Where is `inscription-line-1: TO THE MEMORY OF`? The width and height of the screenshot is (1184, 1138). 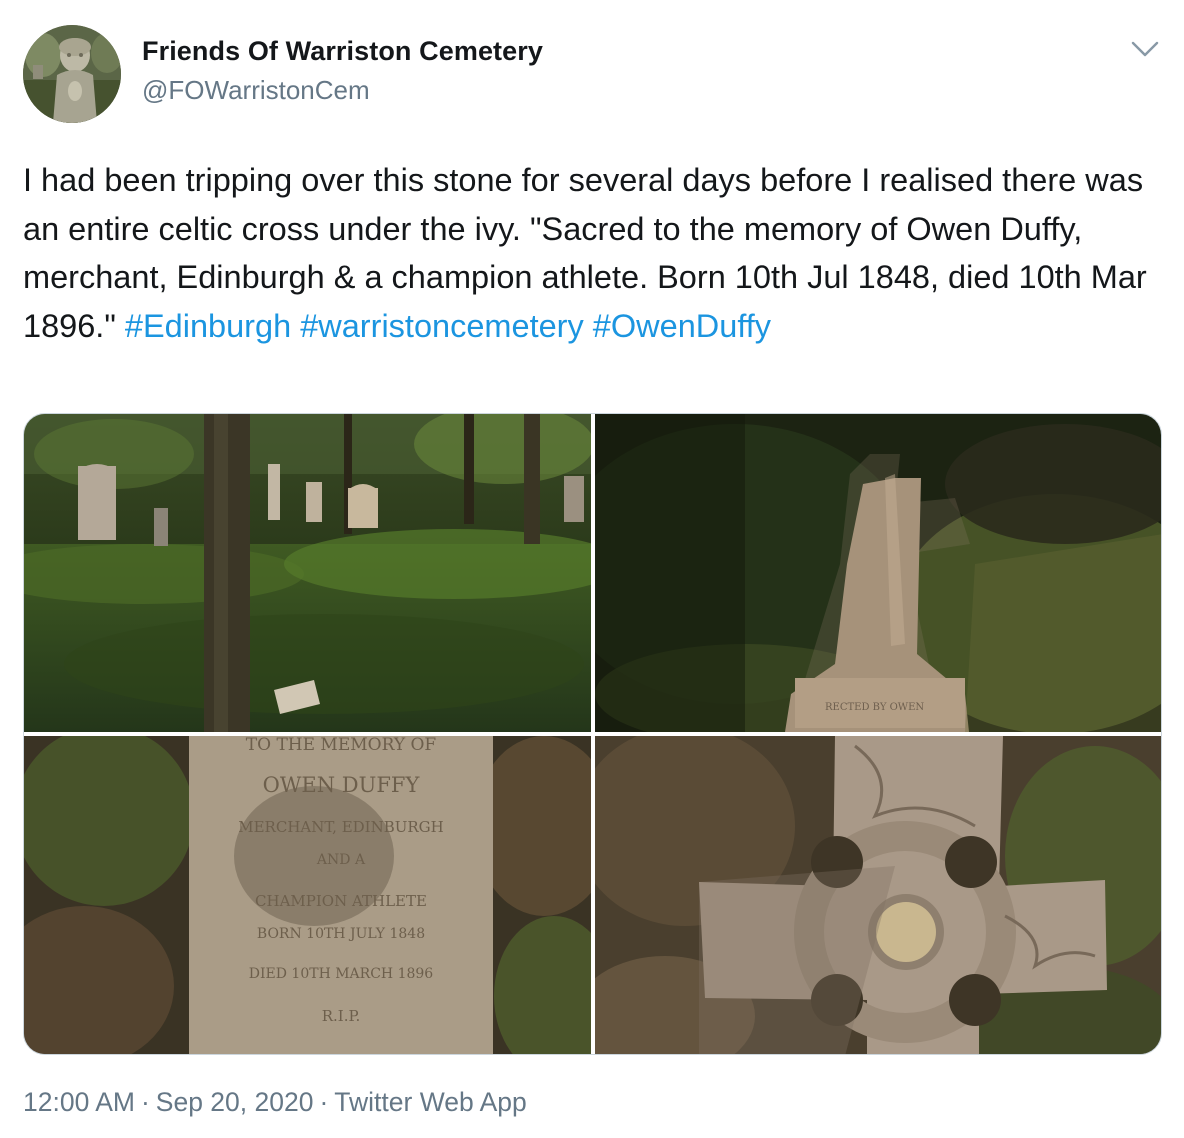 inscription-line-1: TO THE MEMORY OF is located at coordinates (341, 745).